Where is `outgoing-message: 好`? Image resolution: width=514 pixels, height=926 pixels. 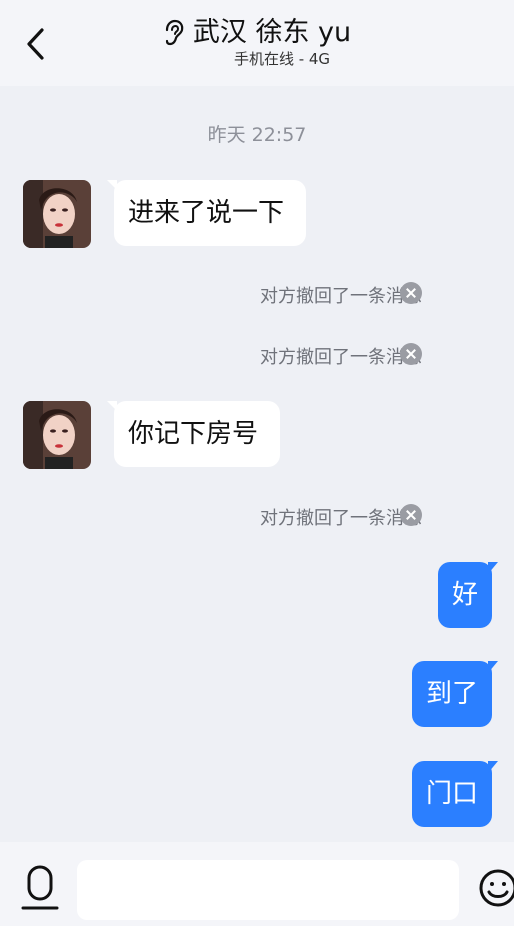 outgoing-message: 好 is located at coordinates (467, 595).